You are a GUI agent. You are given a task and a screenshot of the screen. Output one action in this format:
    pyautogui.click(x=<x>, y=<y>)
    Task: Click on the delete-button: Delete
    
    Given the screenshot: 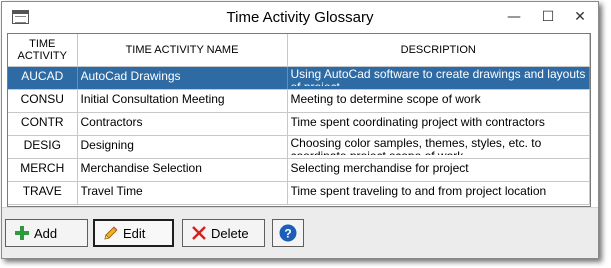 What is the action you would take?
    pyautogui.click(x=223, y=233)
    